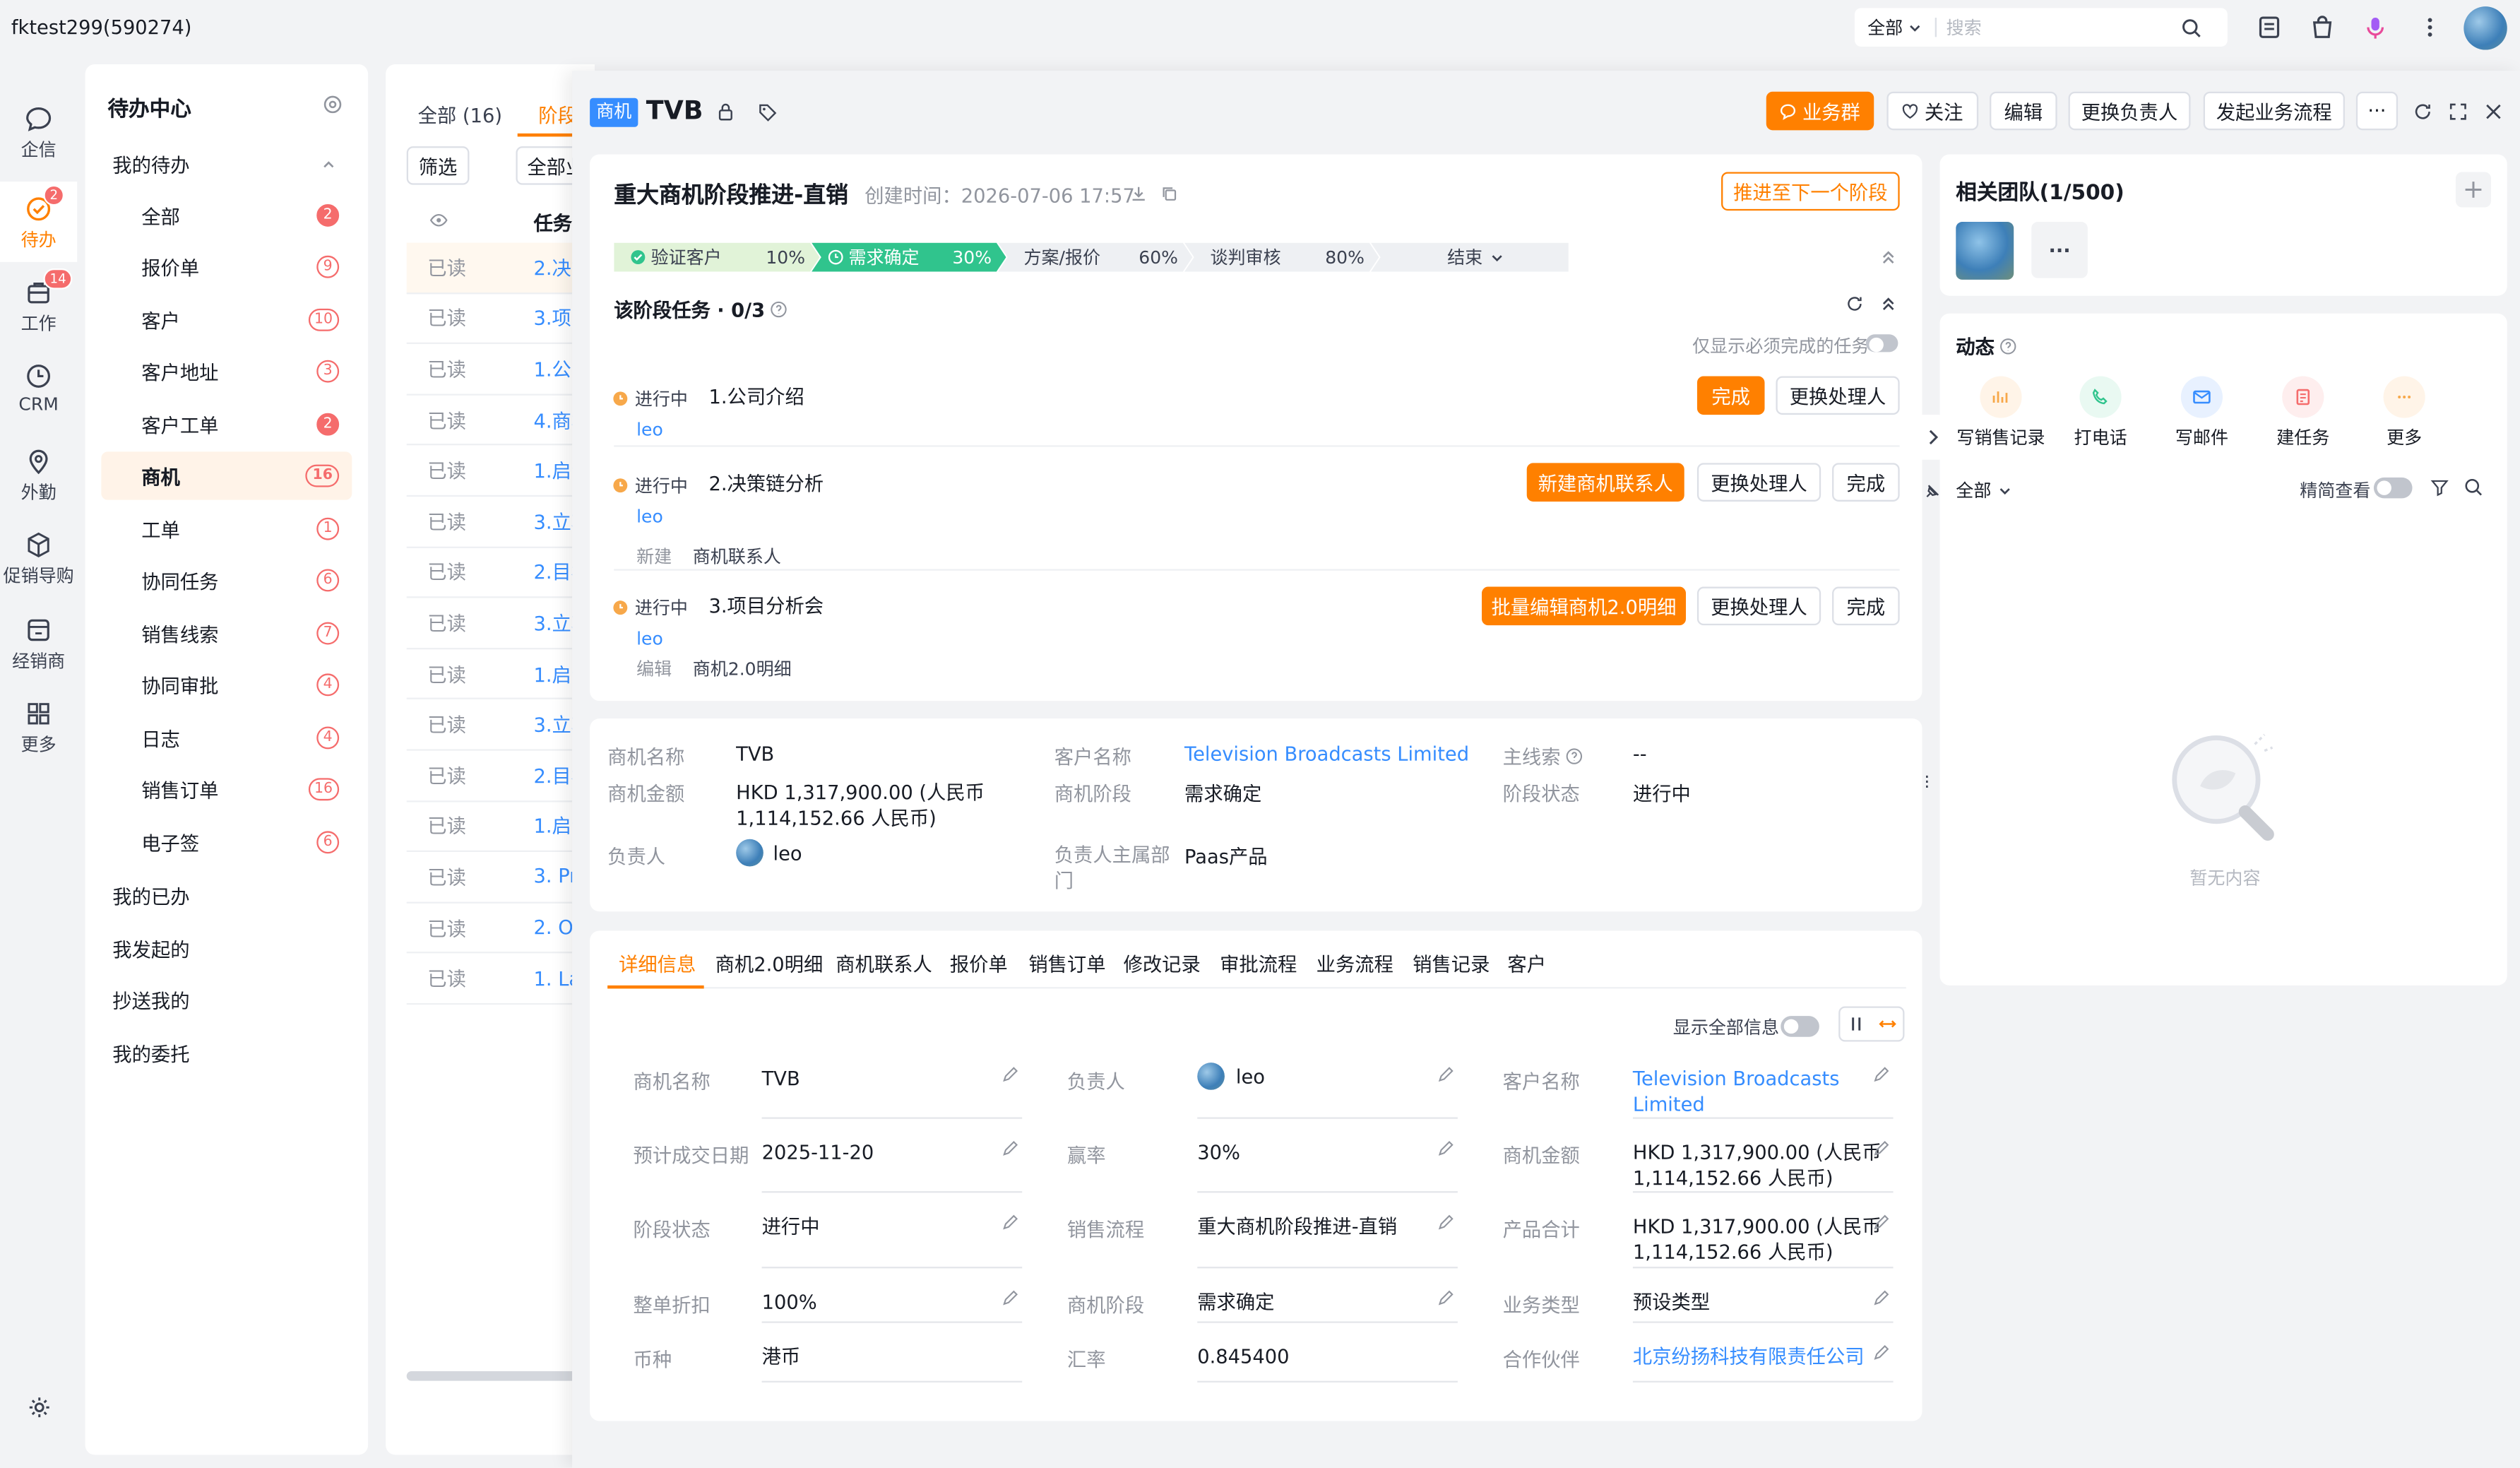  Describe the element at coordinates (1888, 304) in the screenshot. I see `collapse-up-icon` at that location.